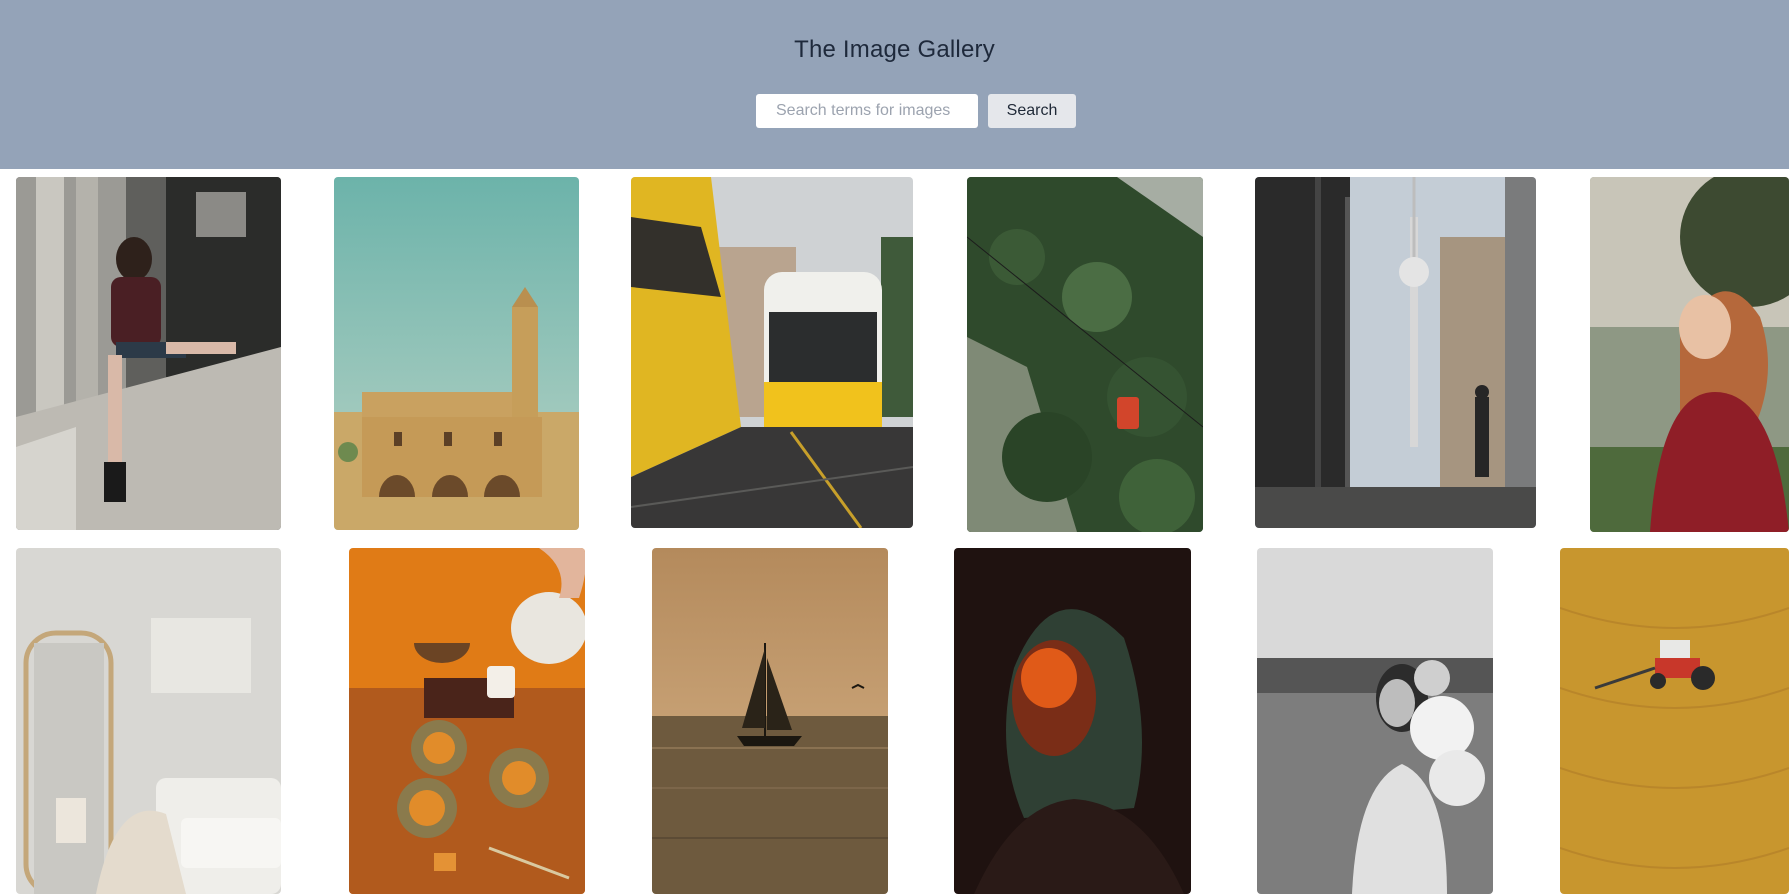  What do you see at coordinates (894, 49) in the screenshot?
I see `page-title: The Image Gallery` at bounding box center [894, 49].